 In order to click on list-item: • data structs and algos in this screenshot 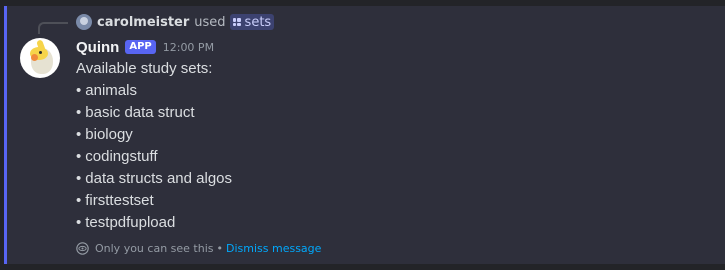, I will do `click(154, 178)`.